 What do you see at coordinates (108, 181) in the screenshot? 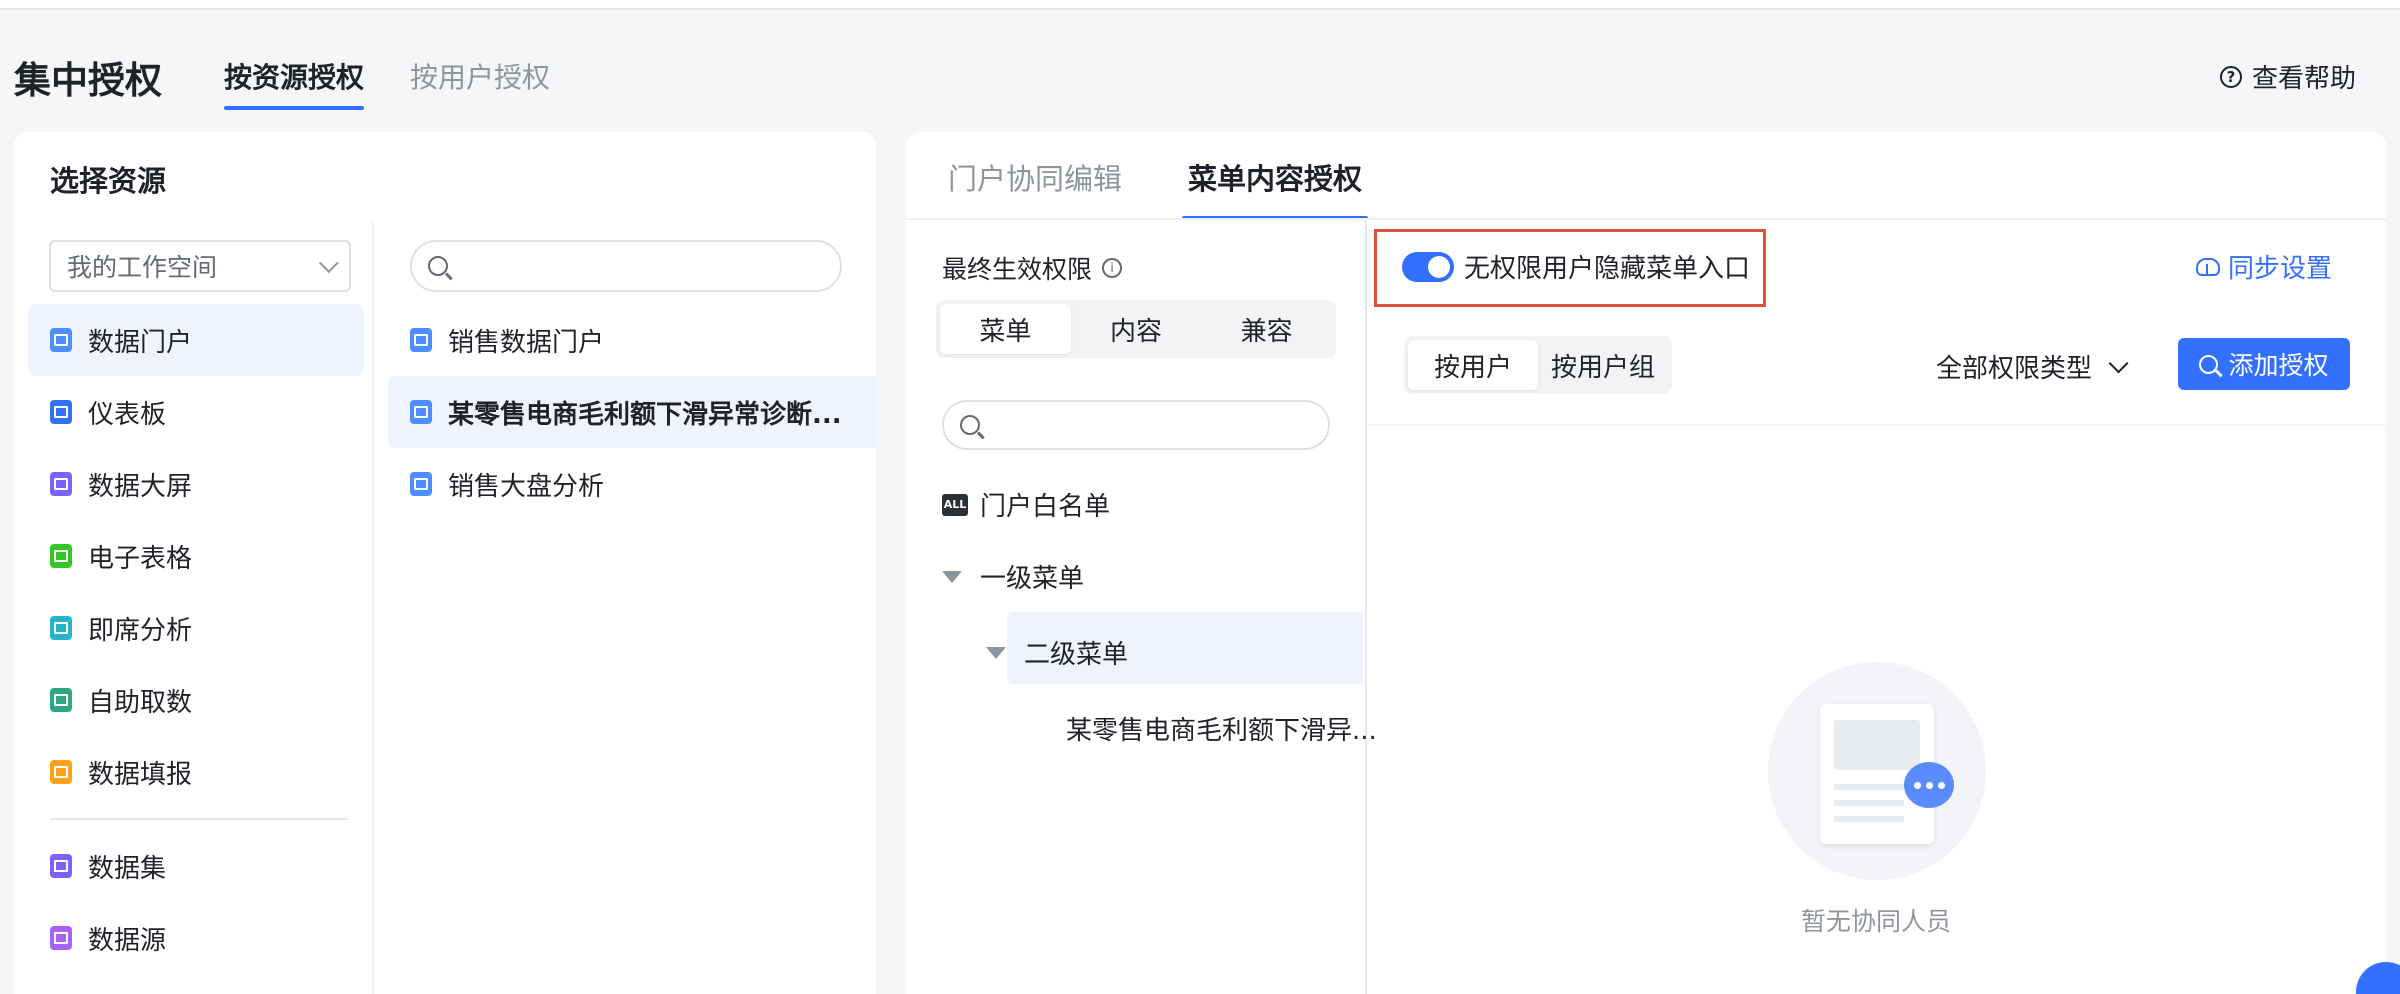
I see `panel-title: 选择资源` at bounding box center [108, 181].